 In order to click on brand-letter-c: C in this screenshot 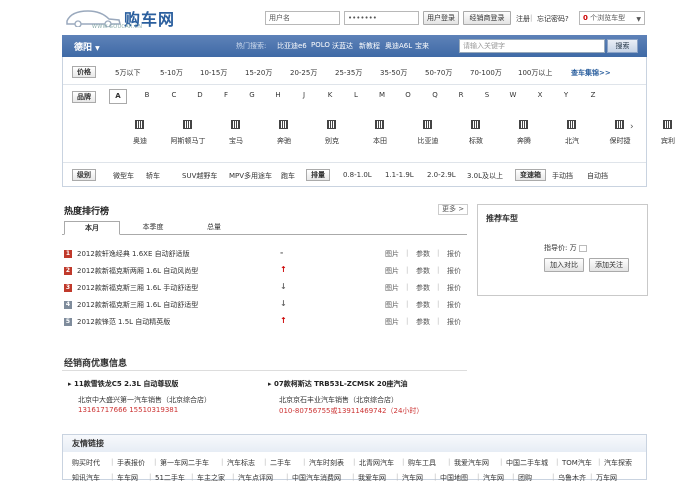, I will do `click(174, 95)`.